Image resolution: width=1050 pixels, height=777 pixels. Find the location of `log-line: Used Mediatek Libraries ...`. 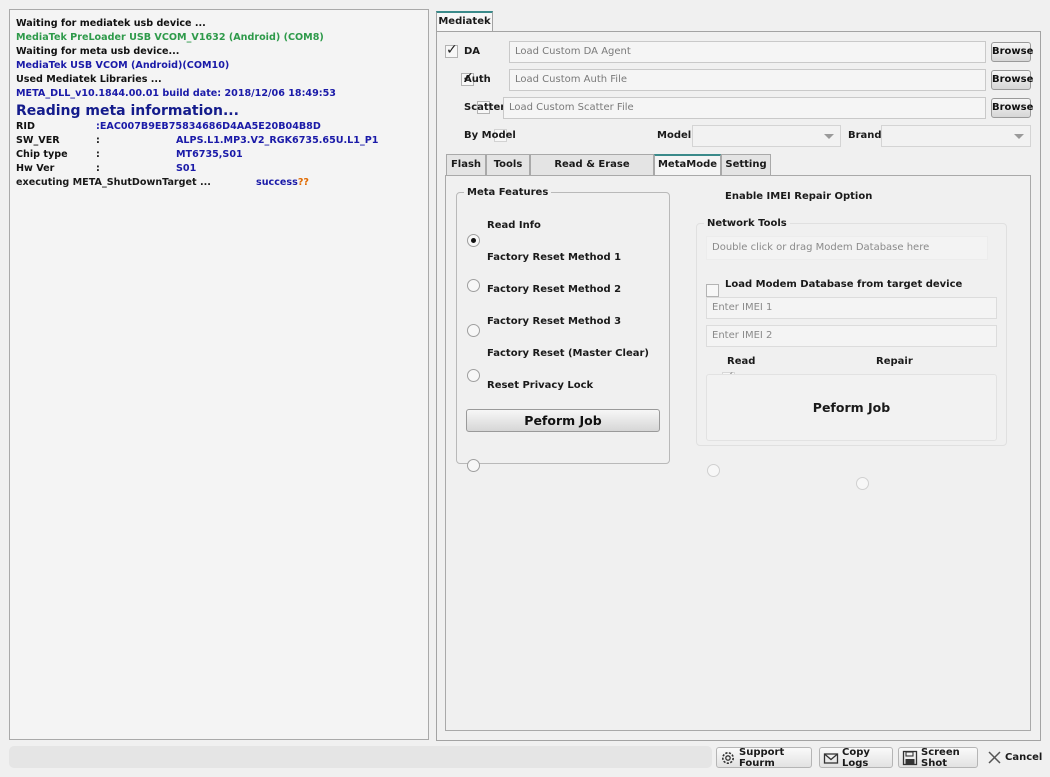

log-line: Used Mediatek Libraries ... is located at coordinates (89, 79).